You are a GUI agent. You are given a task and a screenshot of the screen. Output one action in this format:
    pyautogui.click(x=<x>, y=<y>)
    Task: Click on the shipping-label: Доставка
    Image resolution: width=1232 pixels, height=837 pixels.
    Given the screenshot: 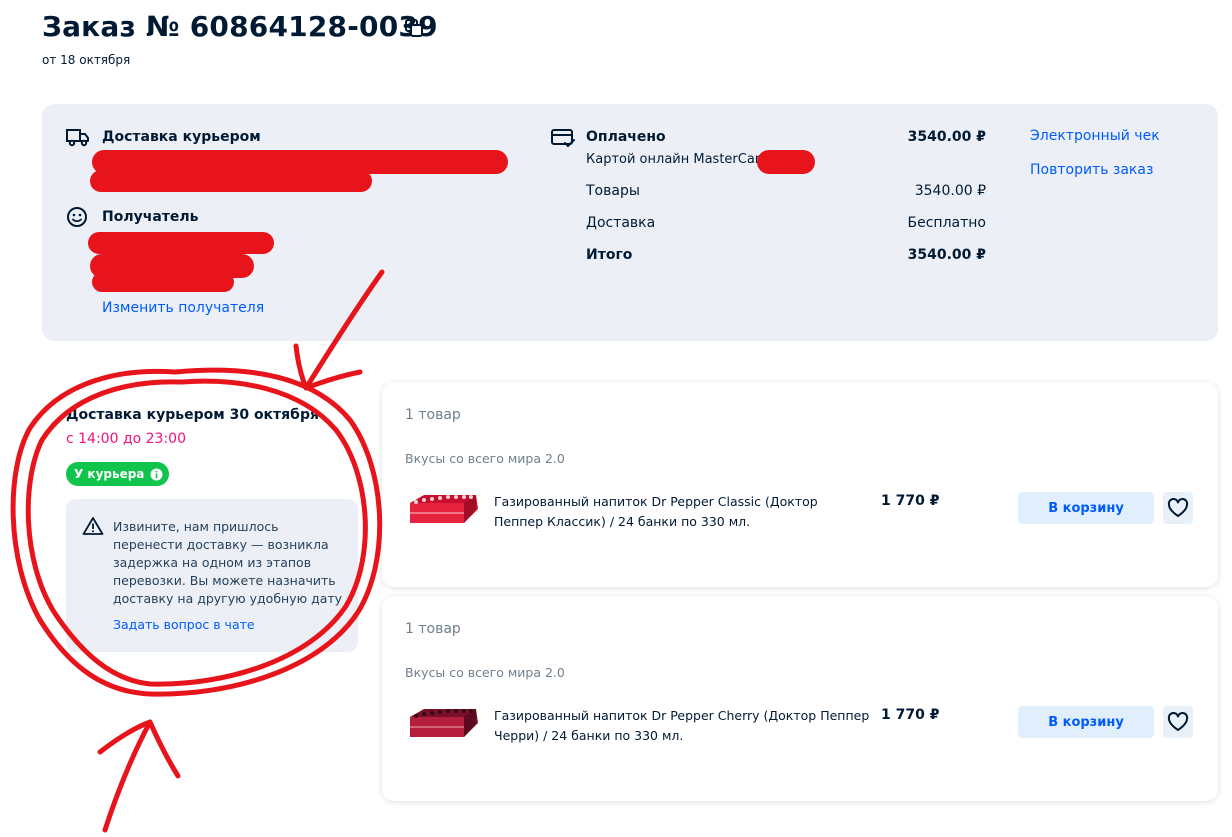 What is the action you would take?
    pyautogui.click(x=621, y=223)
    